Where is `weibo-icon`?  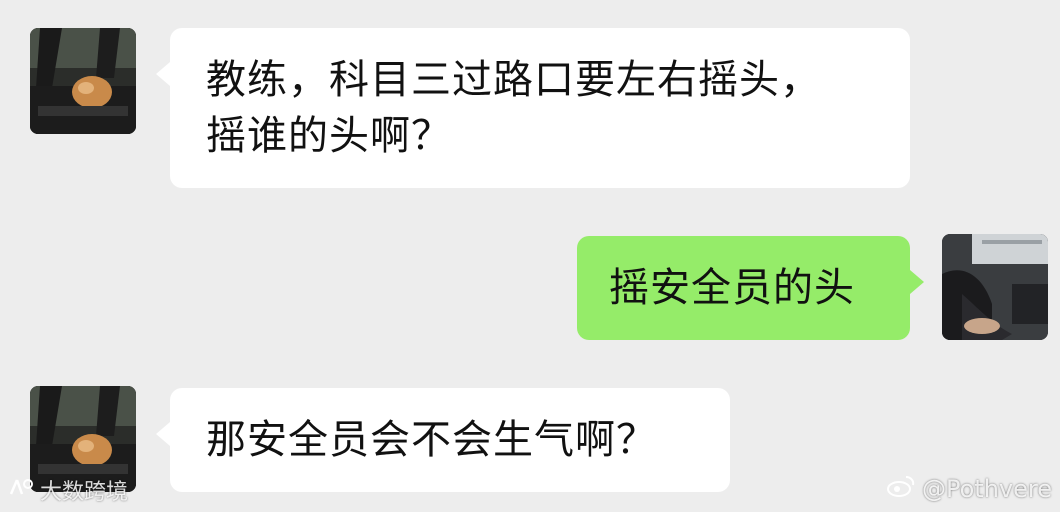 weibo-icon is located at coordinates (901, 489).